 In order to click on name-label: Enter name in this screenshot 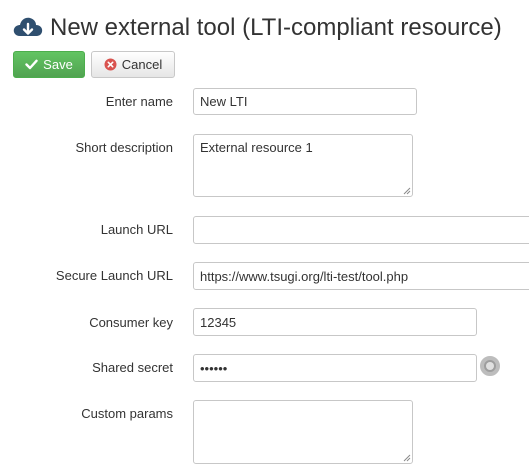, I will do `click(139, 101)`.